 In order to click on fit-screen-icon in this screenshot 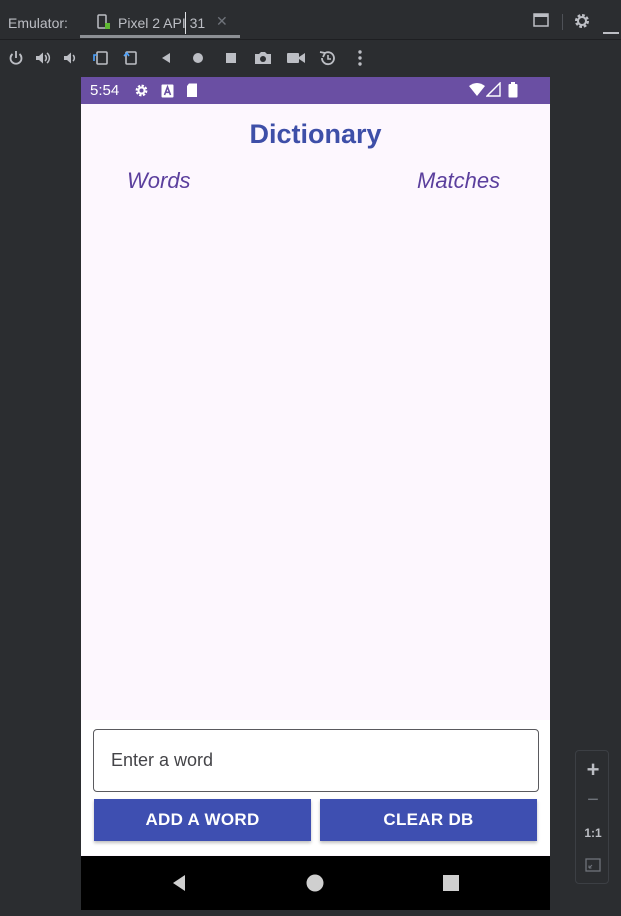, I will do `click(593, 867)`.